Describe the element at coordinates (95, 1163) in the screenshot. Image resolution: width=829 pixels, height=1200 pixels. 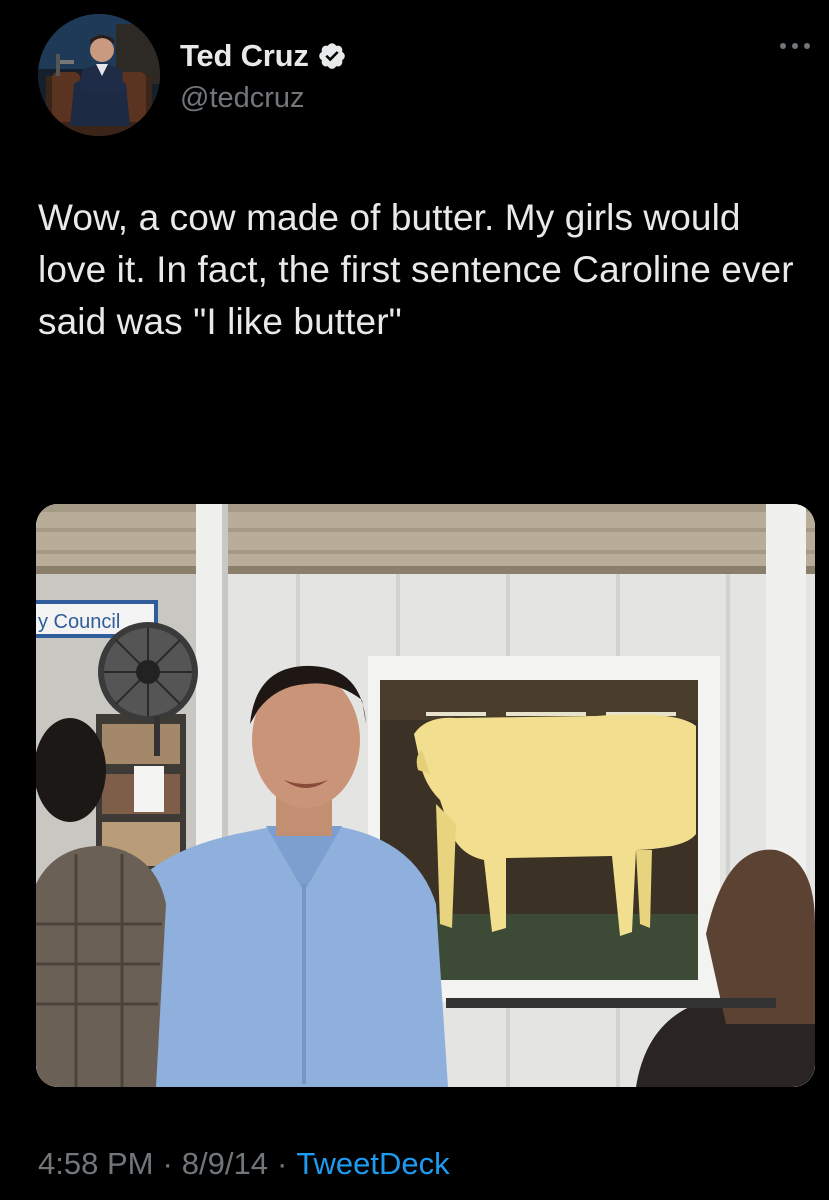
I see `tweet-time: 4:58 PM` at that location.